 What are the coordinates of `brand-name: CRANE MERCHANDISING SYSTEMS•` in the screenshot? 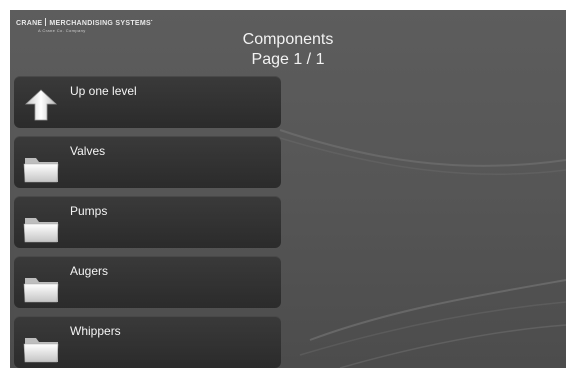 It's located at (84, 22).